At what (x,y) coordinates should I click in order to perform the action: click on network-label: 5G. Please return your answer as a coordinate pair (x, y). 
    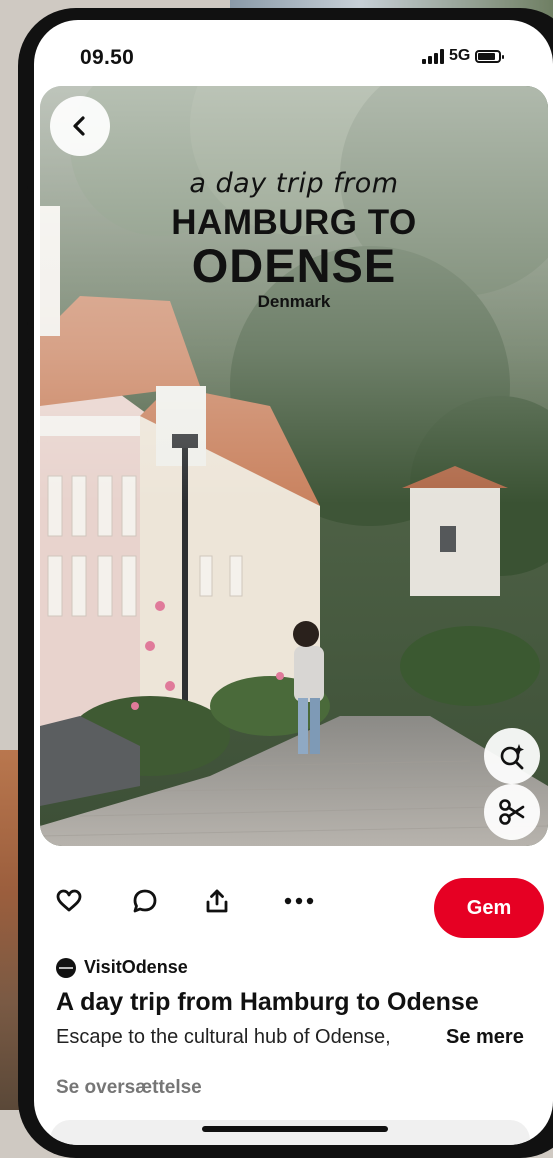
    Looking at the image, I should click on (460, 55).